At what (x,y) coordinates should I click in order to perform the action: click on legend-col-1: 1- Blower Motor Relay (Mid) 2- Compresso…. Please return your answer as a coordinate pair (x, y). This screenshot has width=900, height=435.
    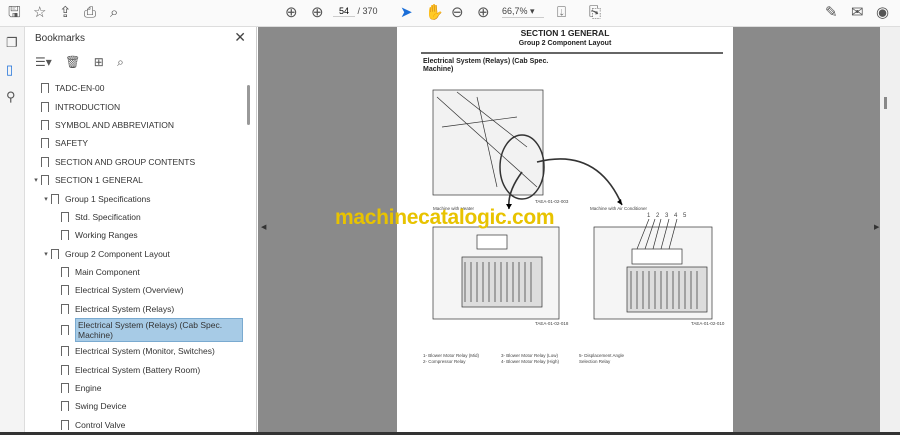
    Looking at the image, I should click on (459, 359).